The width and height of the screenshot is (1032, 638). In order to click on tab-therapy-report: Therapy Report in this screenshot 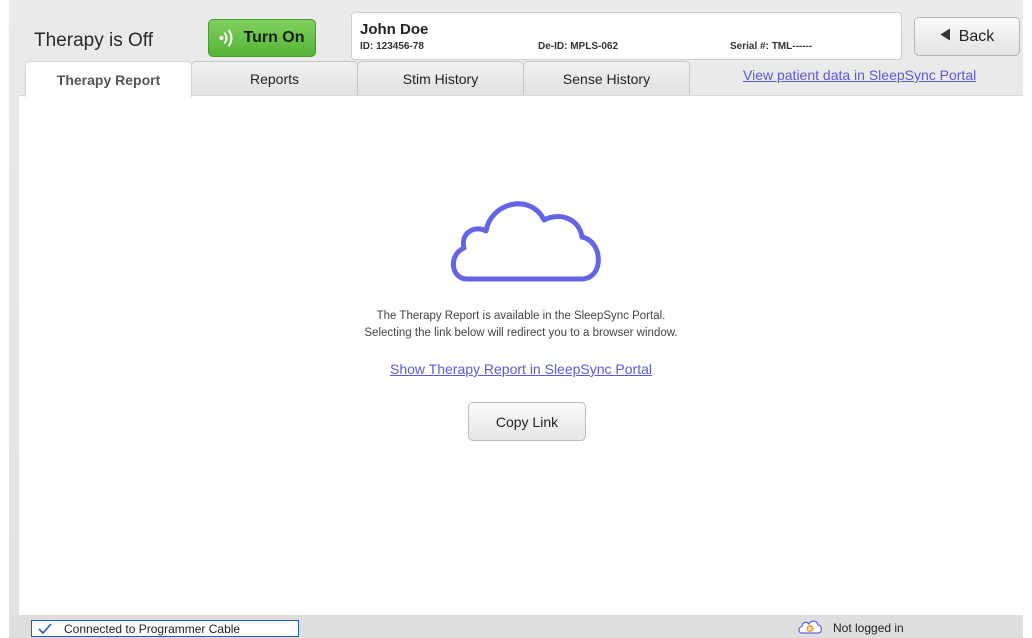, I will do `click(108, 79)`.